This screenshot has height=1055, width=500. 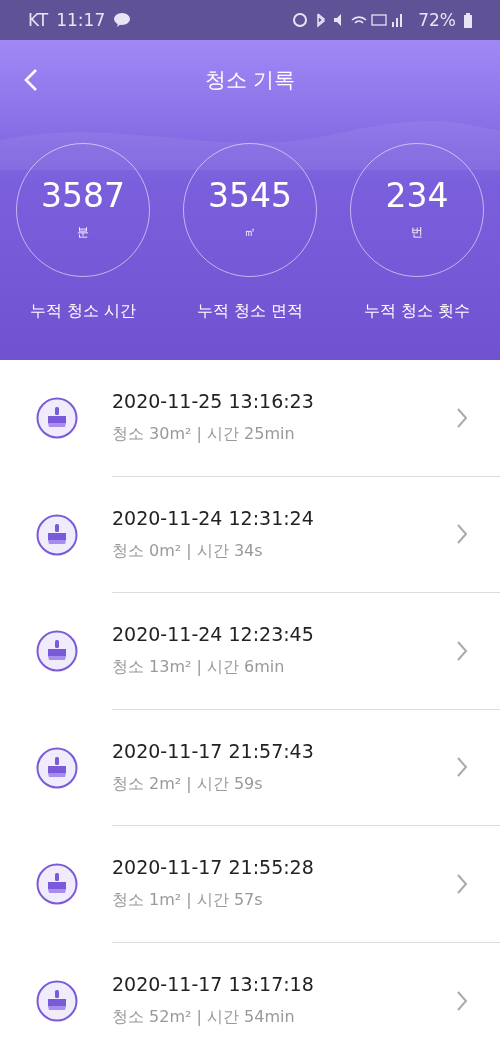 What do you see at coordinates (204, 1018) in the screenshot?
I see `record-summary: 청소 52m² | 시간 54min` at bounding box center [204, 1018].